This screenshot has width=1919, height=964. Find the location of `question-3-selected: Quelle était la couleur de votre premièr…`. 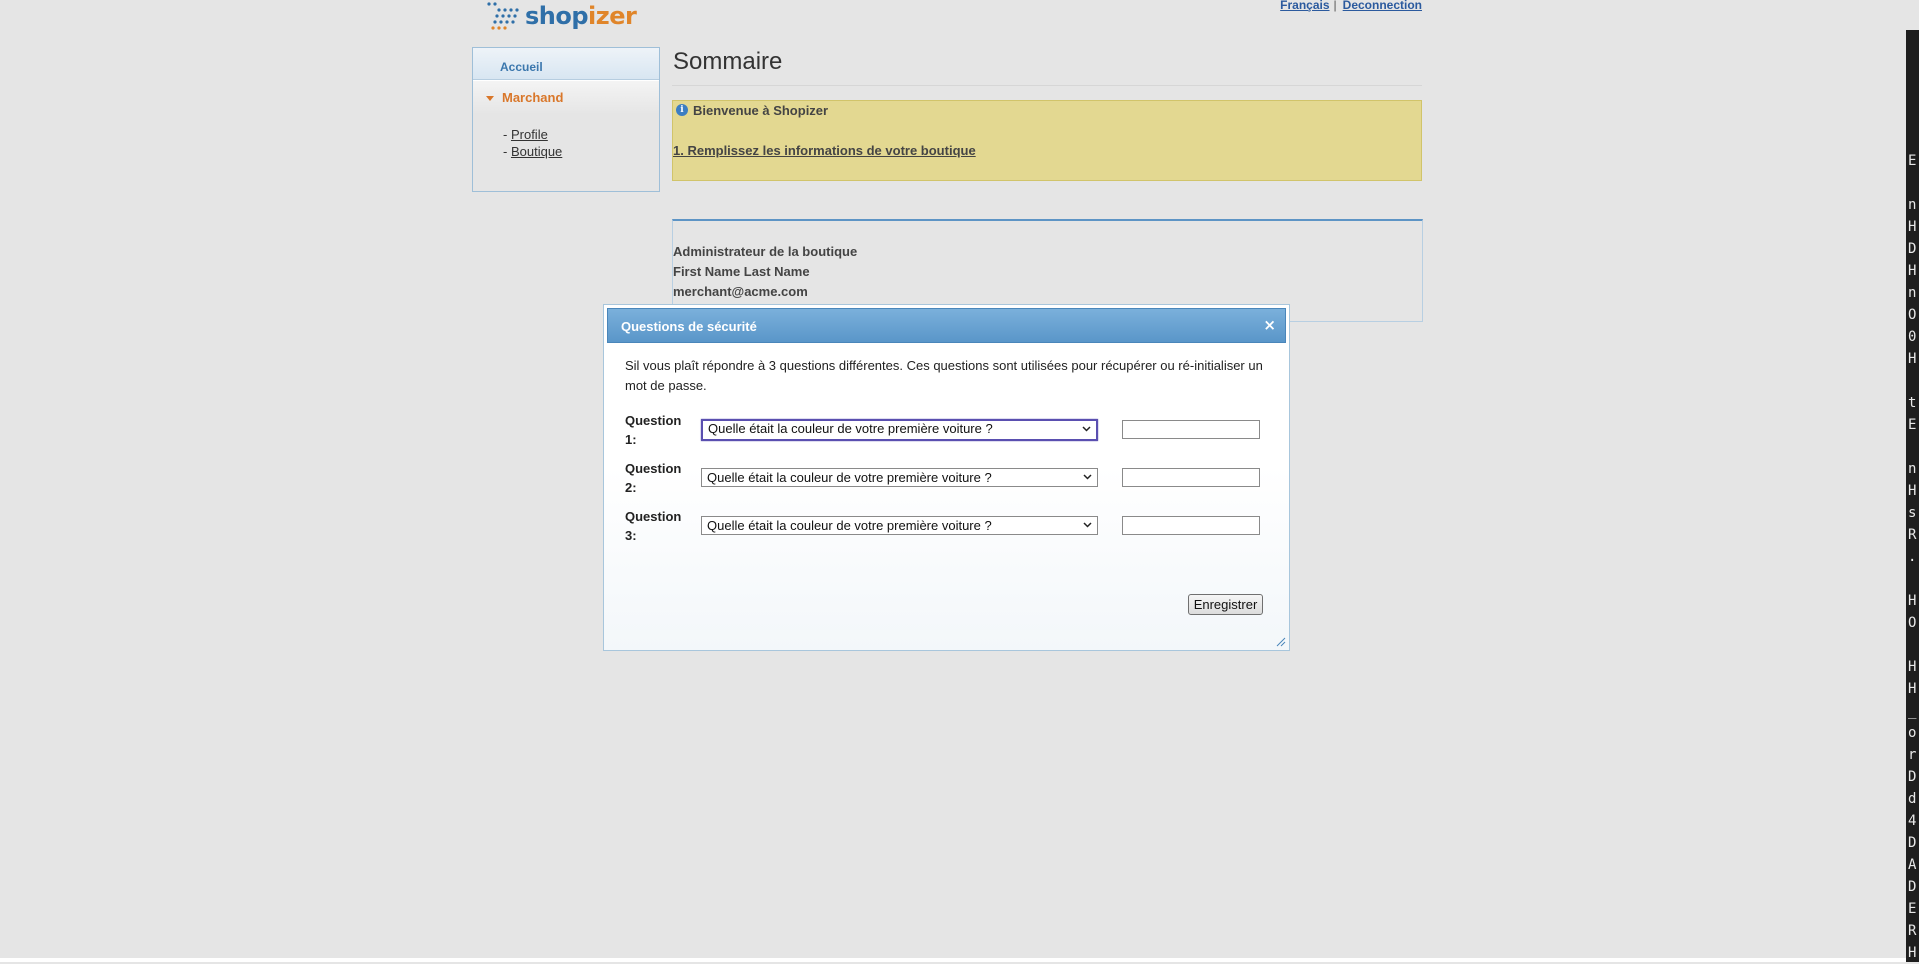

question-3-selected: Quelle était la couleur de votre premièr… is located at coordinates (849, 525).